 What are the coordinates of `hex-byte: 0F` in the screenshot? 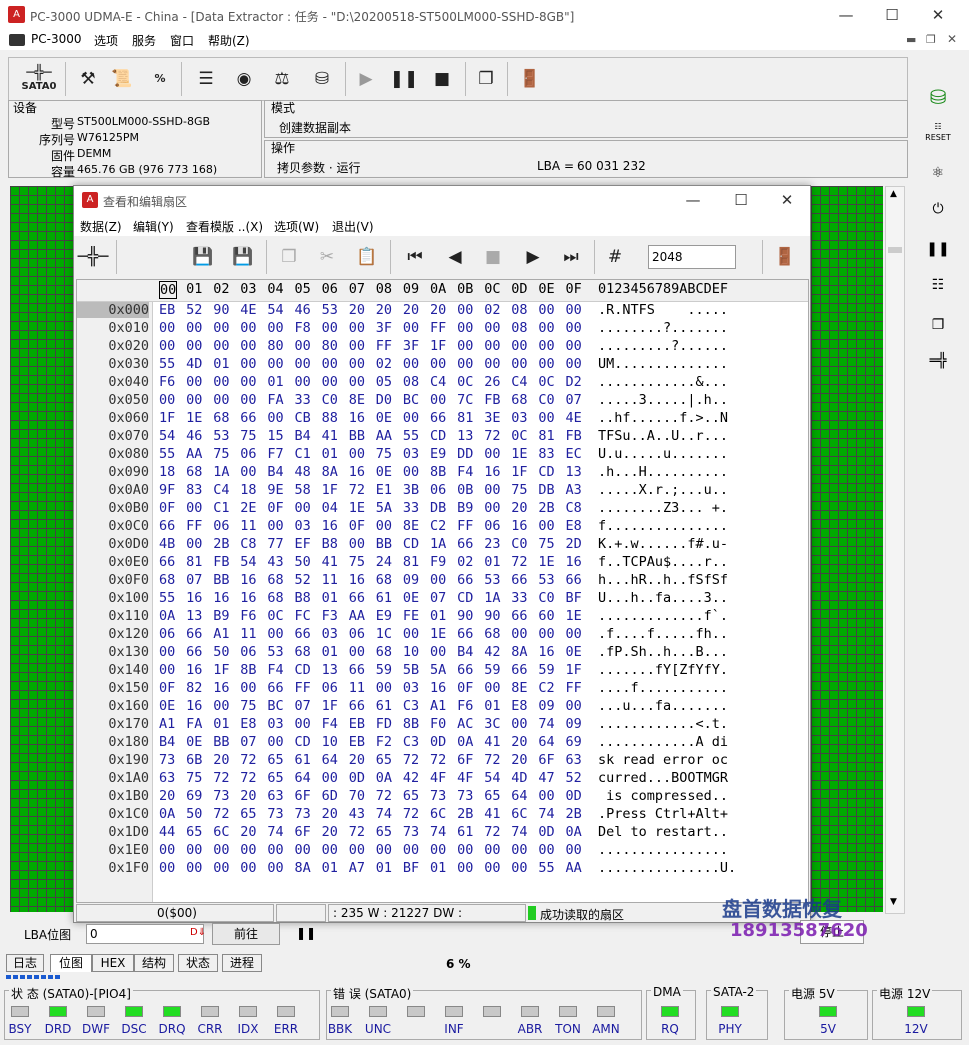 It's located at (357, 526).